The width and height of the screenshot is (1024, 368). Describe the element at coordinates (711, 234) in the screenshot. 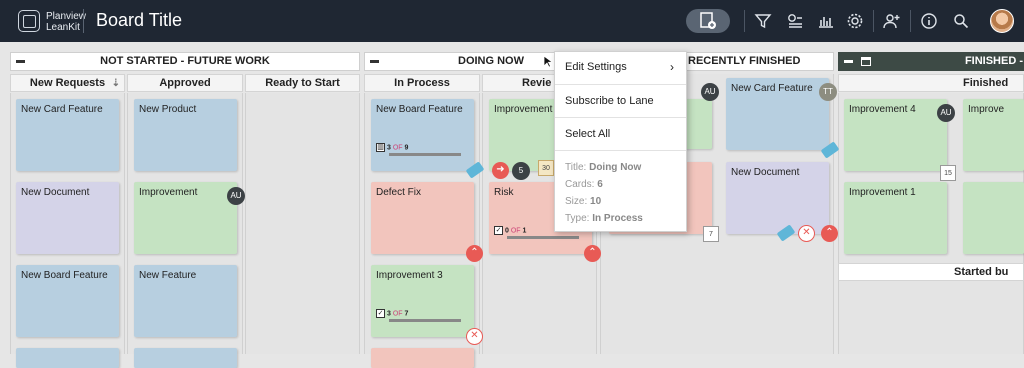

I see `calendar-icon: 7` at that location.